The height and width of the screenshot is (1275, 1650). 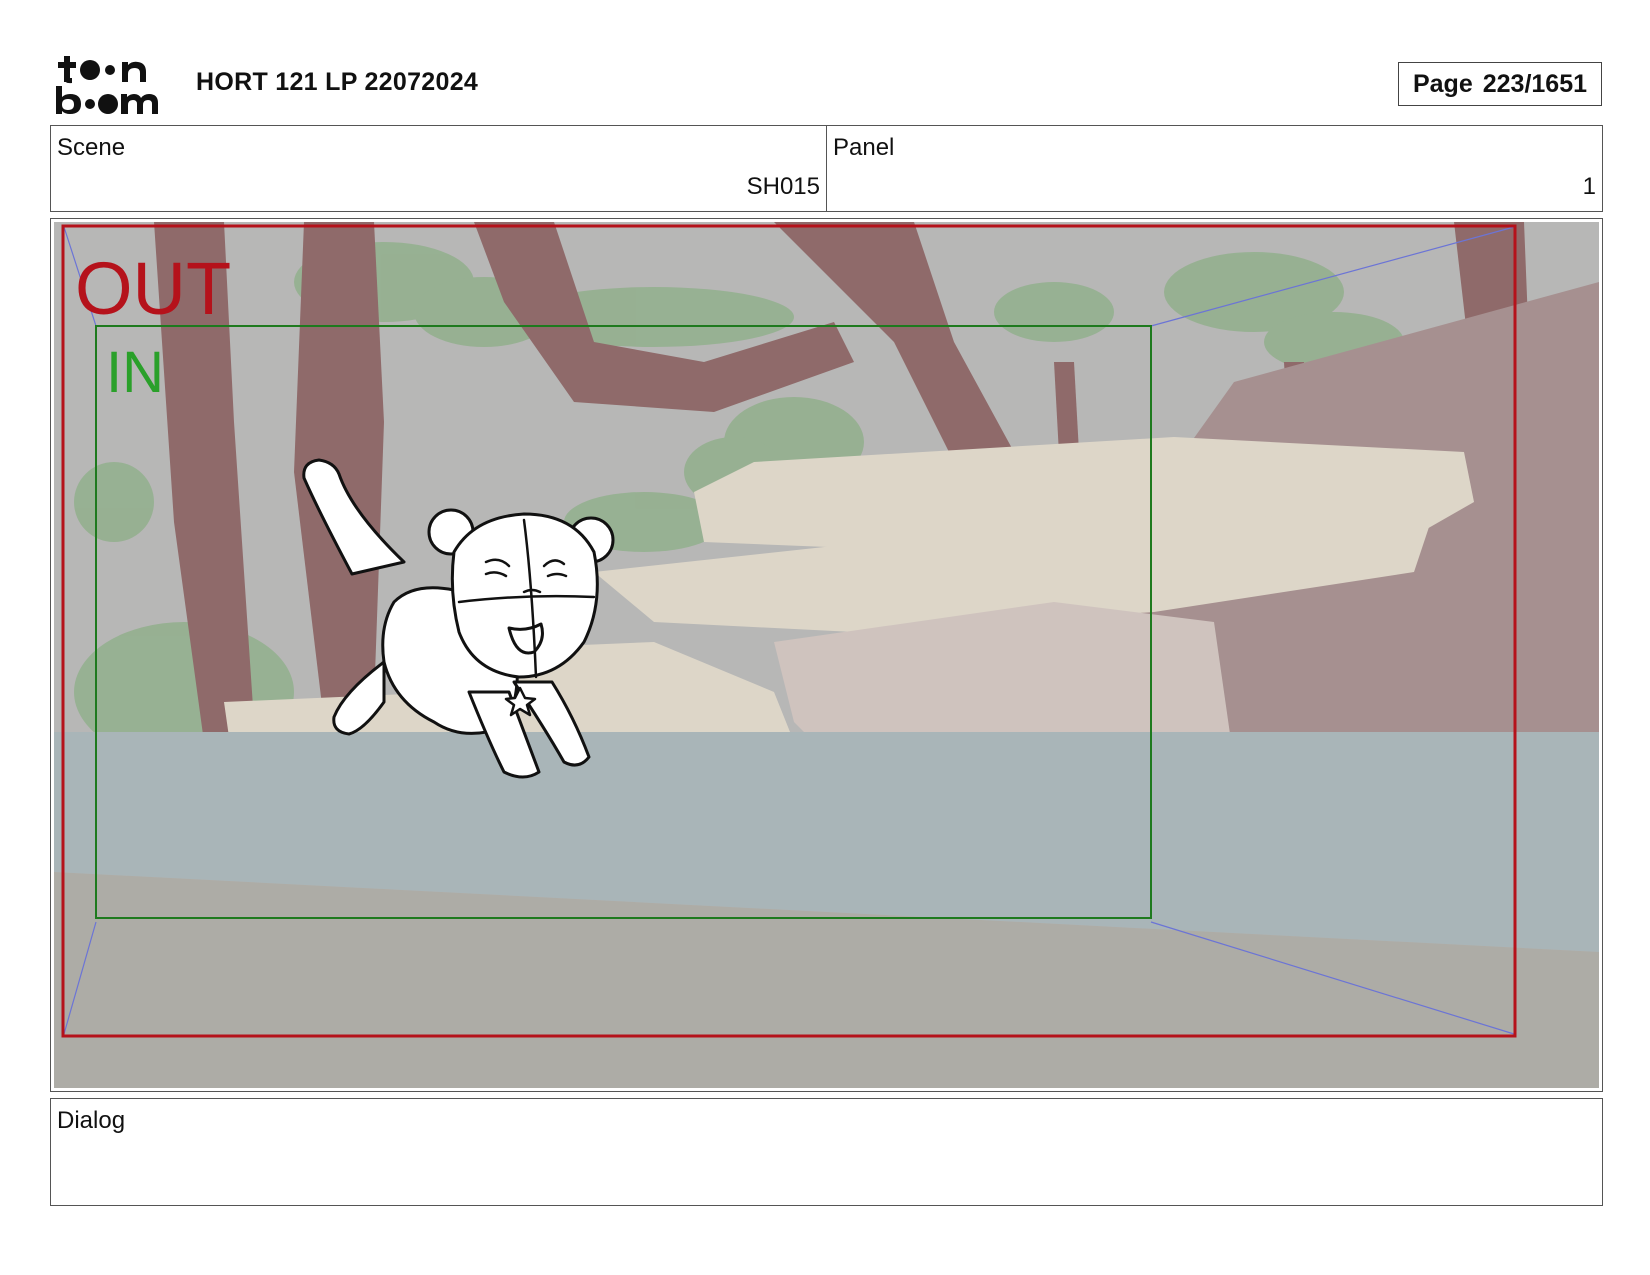 What do you see at coordinates (826, 1152) in the screenshot?
I see `dialog-box: Dialog` at bounding box center [826, 1152].